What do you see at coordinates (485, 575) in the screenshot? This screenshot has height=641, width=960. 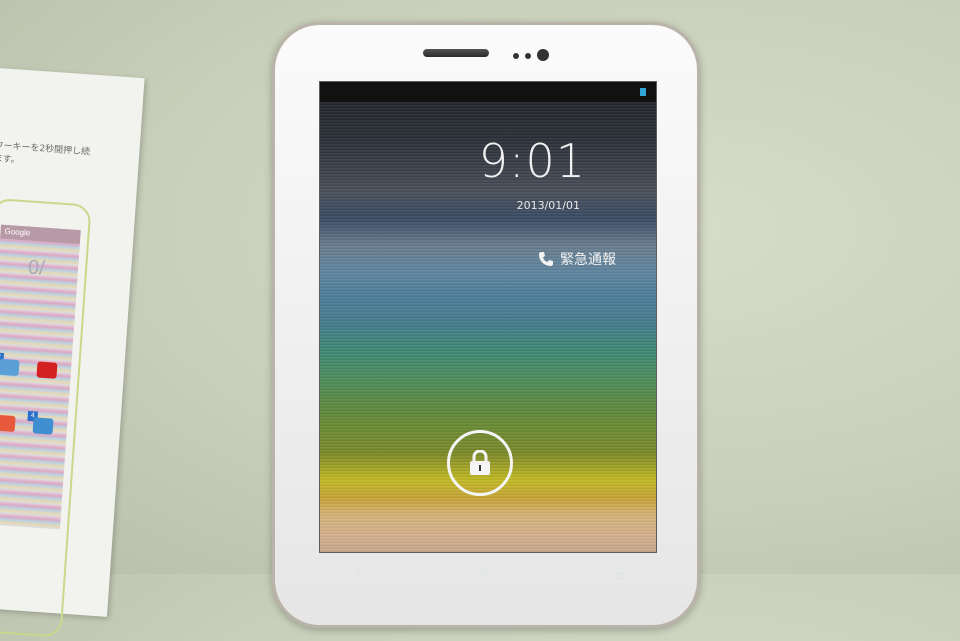 I see `home-icon: ⌂` at bounding box center [485, 575].